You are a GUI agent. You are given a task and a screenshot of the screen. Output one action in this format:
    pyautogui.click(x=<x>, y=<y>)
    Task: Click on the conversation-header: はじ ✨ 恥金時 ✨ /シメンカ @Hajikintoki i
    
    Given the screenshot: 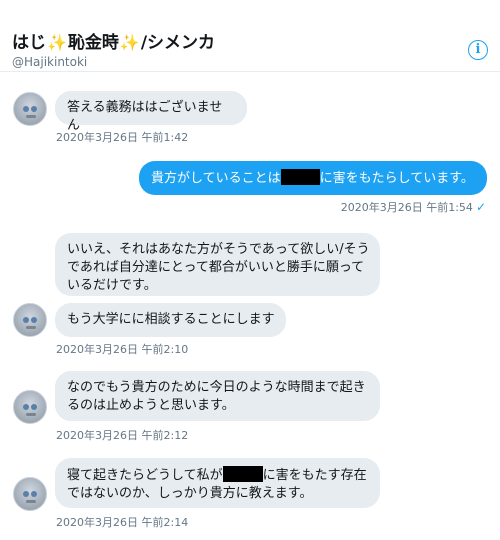 What is the action you would take?
    pyautogui.click(x=250, y=36)
    